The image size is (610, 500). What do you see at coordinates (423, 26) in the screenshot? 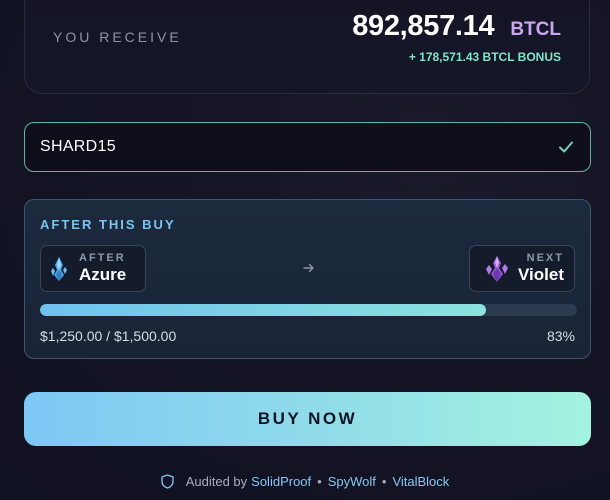
I see `receive-amount: 892,857.14` at bounding box center [423, 26].